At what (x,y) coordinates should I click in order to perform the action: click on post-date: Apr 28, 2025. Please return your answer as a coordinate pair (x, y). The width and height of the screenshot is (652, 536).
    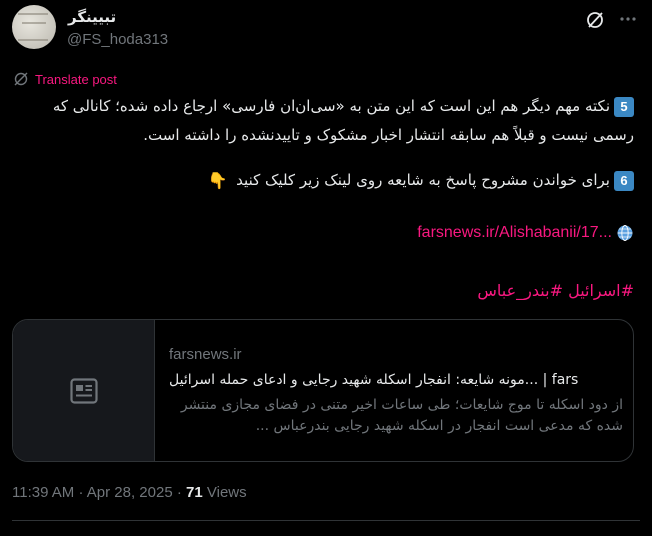
    Looking at the image, I should click on (130, 492).